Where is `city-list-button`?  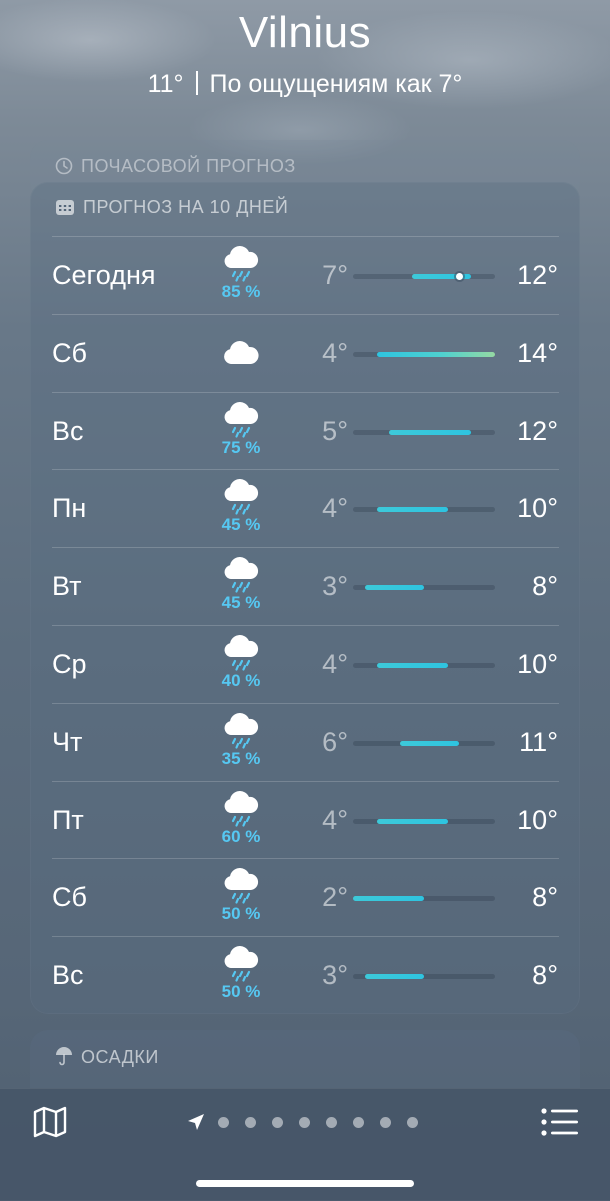
city-list-button is located at coordinates (560, 1122).